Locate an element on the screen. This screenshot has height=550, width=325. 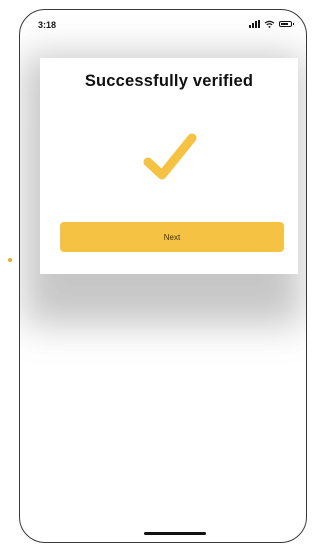
checkmark-icon is located at coordinates (170, 156).